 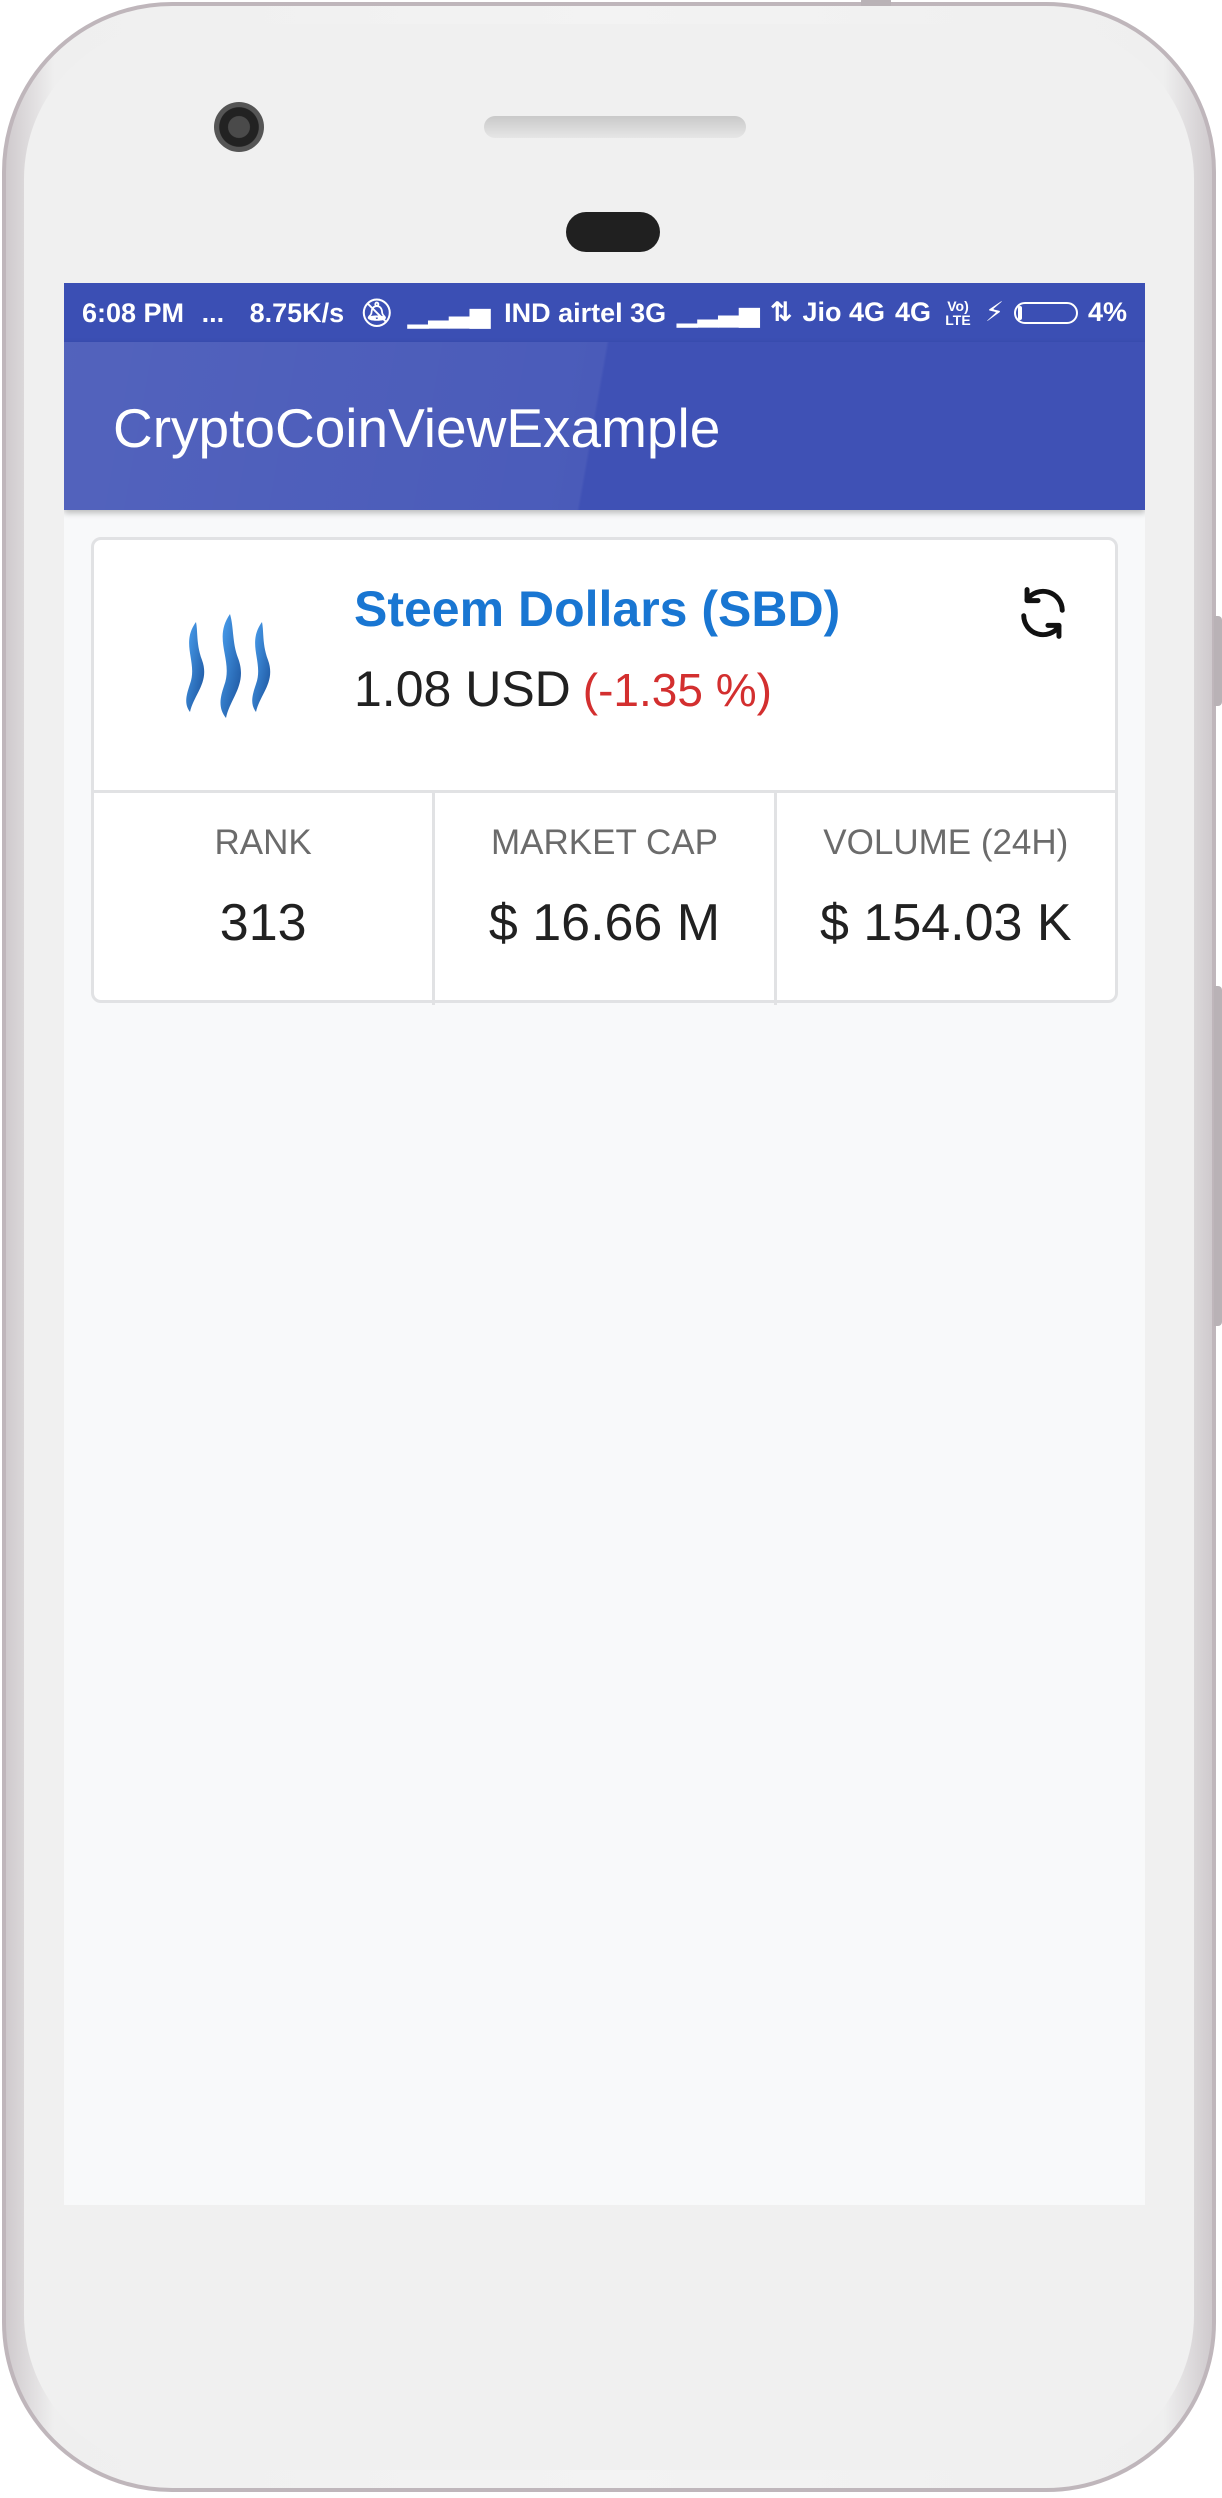 What do you see at coordinates (376, 313) in the screenshot?
I see `mute-icon: 🔕︎` at bounding box center [376, 313].